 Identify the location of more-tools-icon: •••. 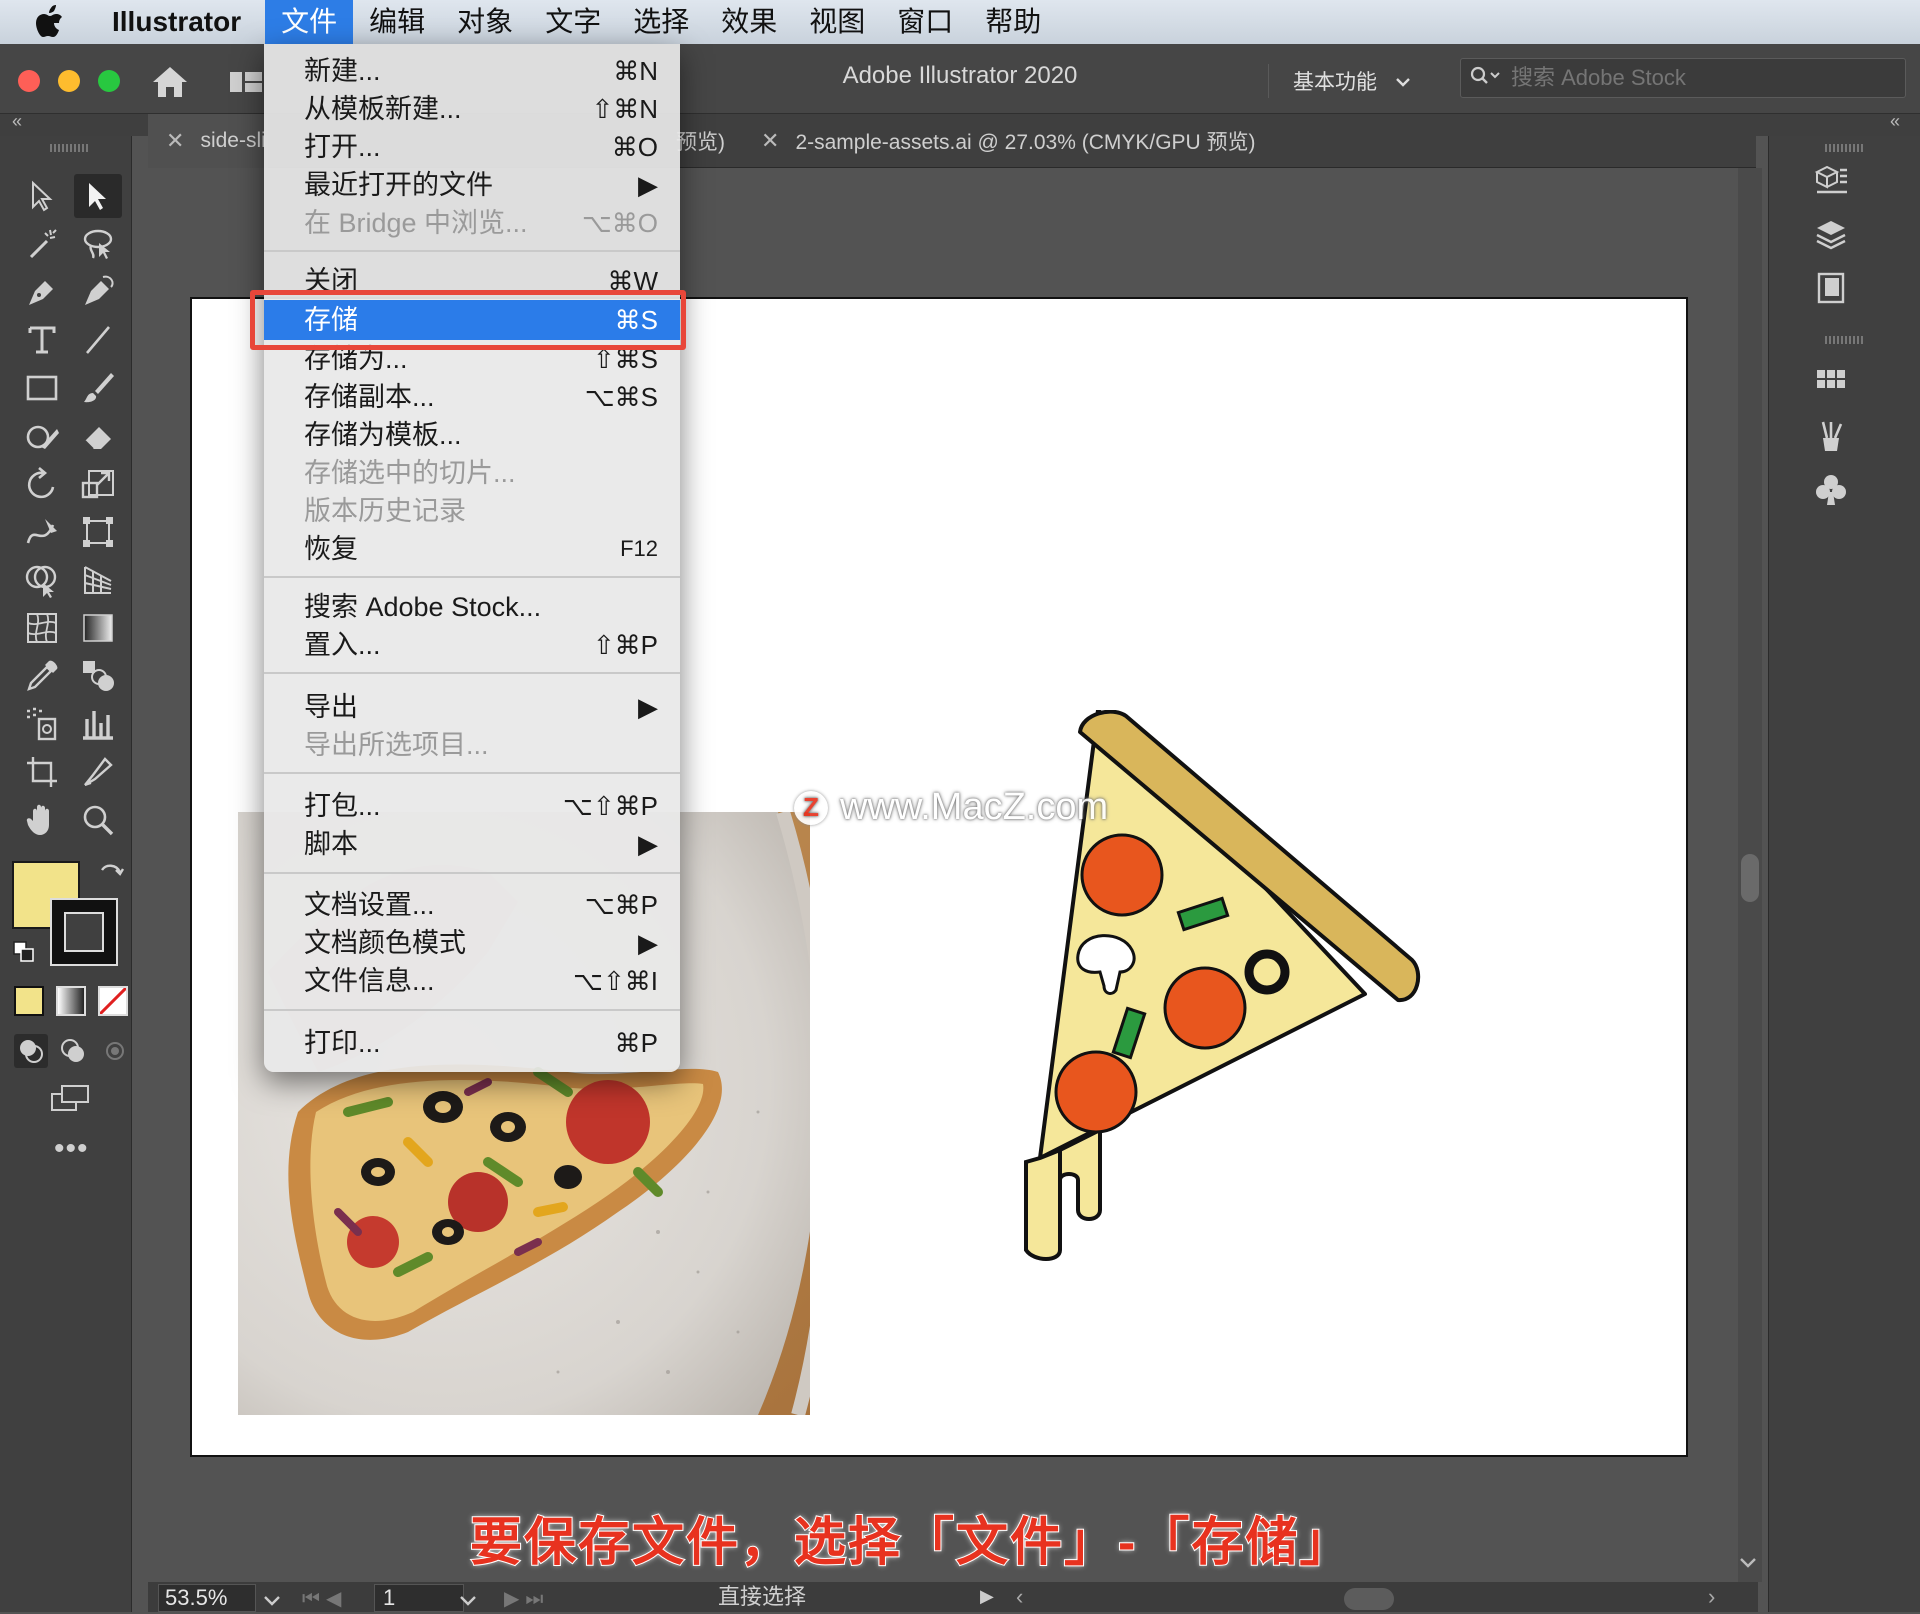
(71, 1149).